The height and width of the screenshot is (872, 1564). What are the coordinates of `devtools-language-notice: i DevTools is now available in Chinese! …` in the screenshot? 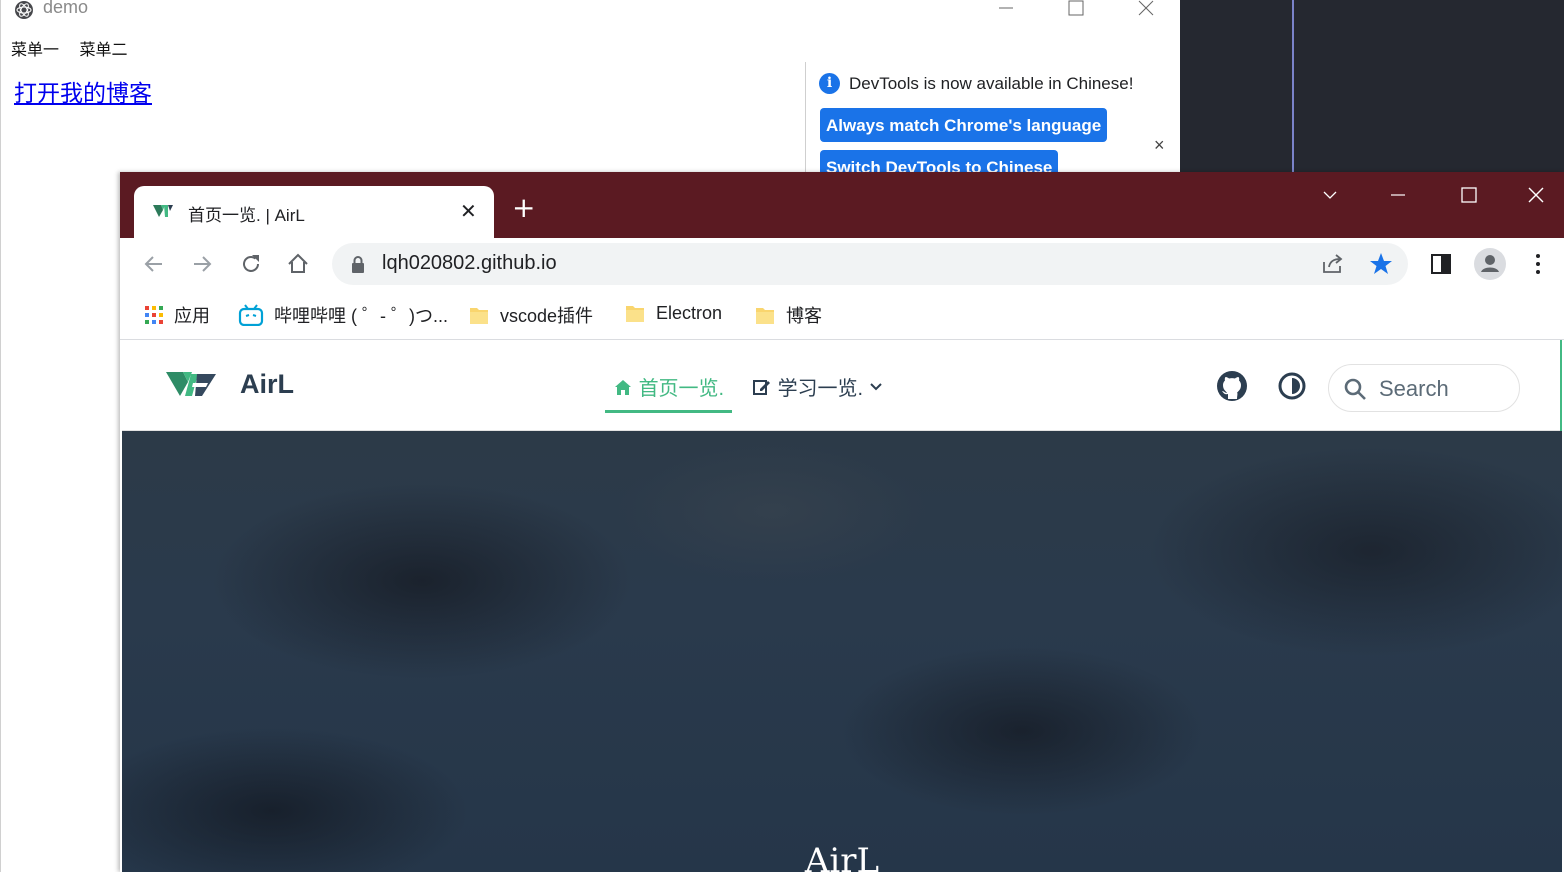 It's located at (993, 123).